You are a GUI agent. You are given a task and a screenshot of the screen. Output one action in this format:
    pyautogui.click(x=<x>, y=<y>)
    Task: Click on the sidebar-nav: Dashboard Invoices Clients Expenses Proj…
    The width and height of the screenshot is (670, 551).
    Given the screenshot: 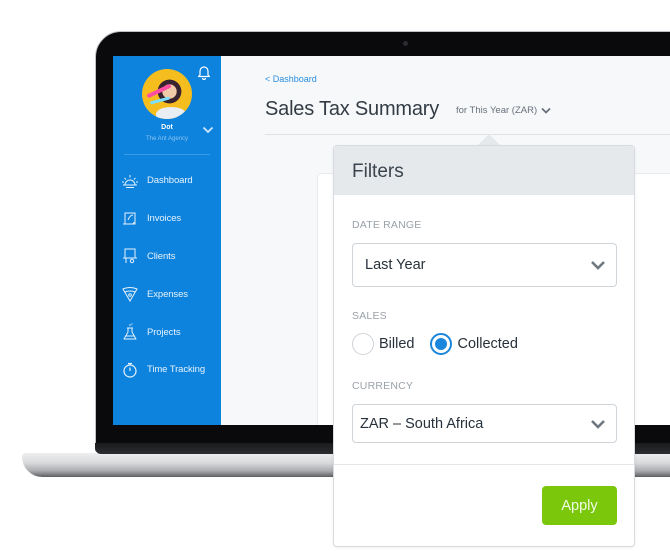 What is the action you would take?
    pyautogui.click(x=167, y=275)
    